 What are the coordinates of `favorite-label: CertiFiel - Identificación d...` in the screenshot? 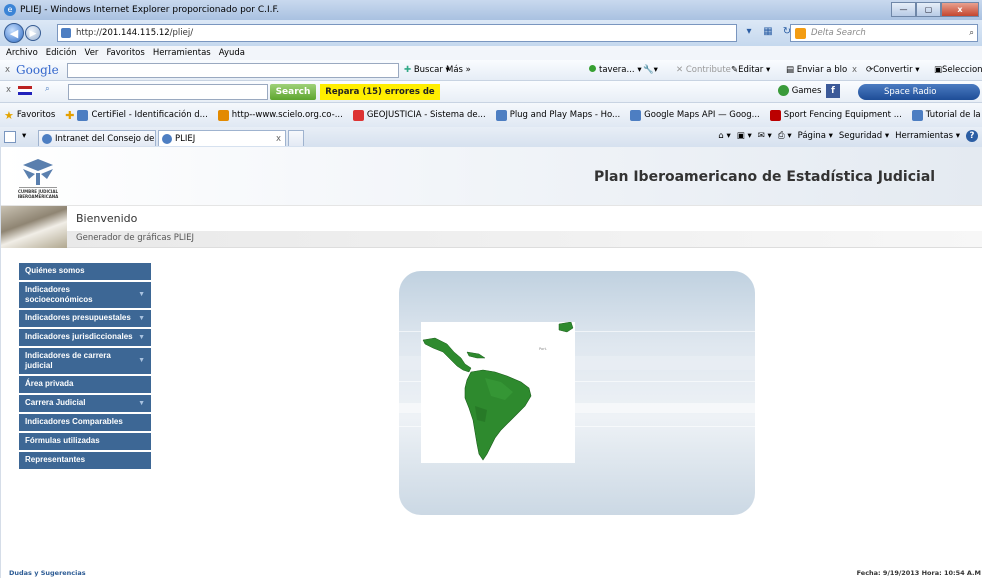 It's located at (149, 115).